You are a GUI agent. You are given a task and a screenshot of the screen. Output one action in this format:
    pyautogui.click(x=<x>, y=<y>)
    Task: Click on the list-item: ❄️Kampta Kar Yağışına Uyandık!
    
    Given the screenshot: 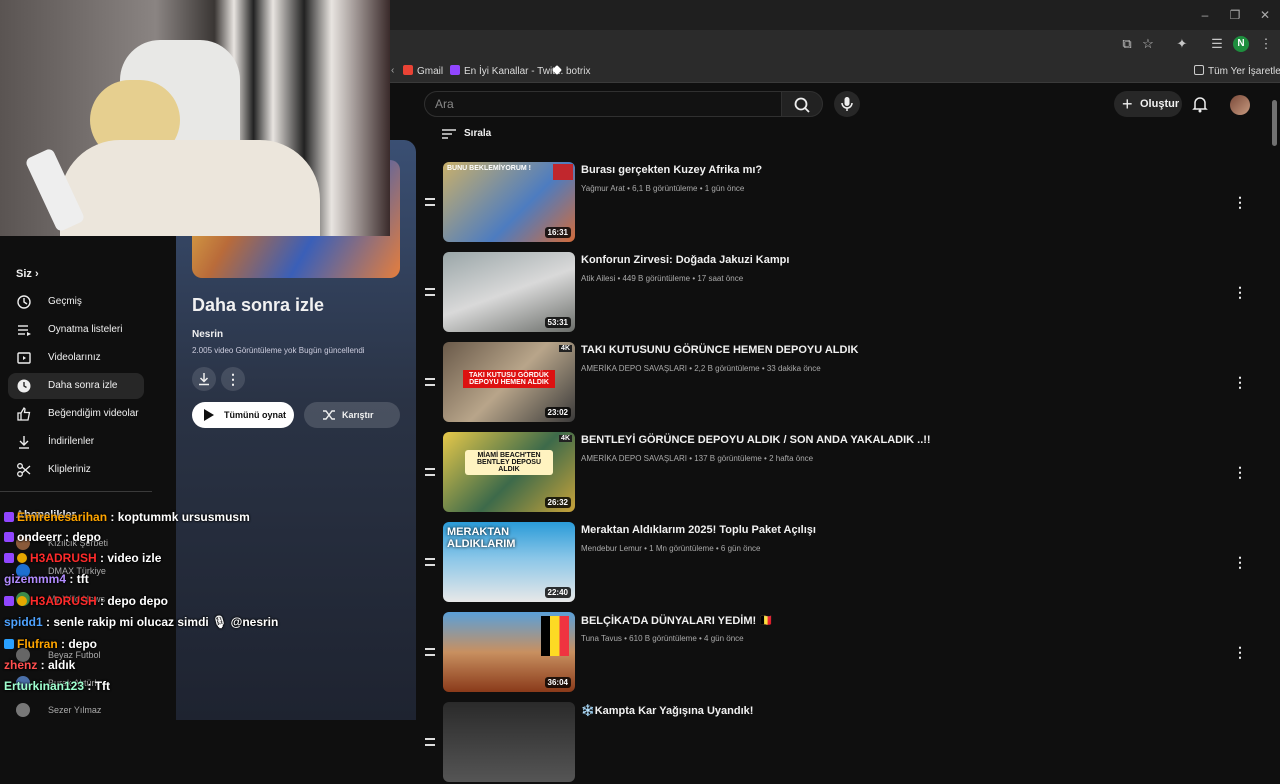 What is the action you would take?
    pyautogui.click(x=840, y=743)
    